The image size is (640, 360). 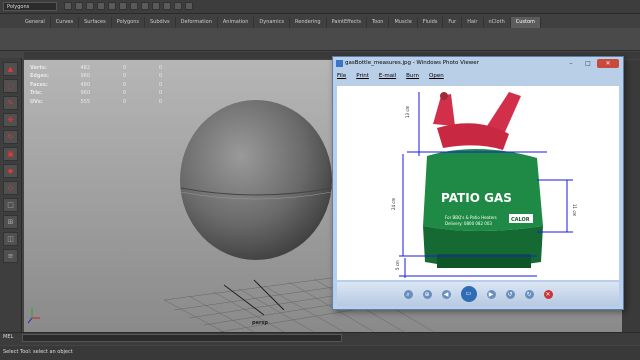 I want to click on minimize-button: –, so click(x=571, y=63).